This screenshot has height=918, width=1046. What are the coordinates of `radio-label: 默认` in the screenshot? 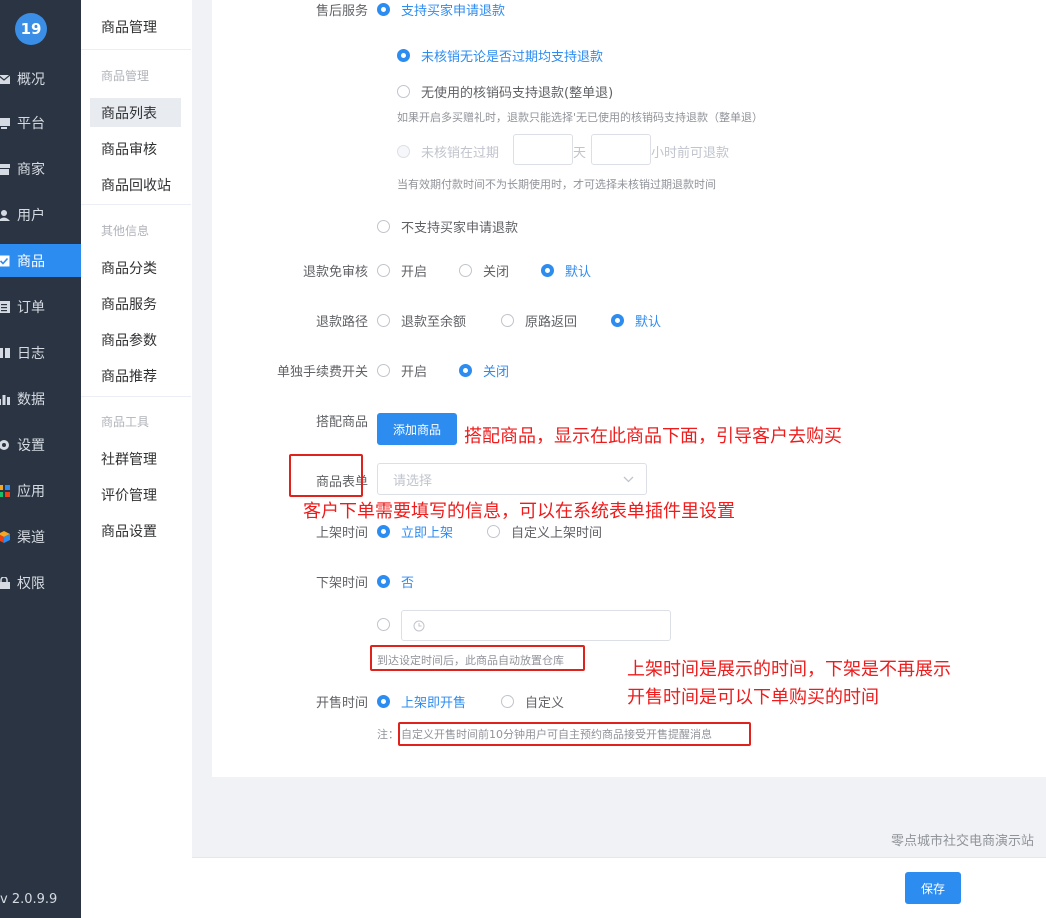 It's located at (648, 322).